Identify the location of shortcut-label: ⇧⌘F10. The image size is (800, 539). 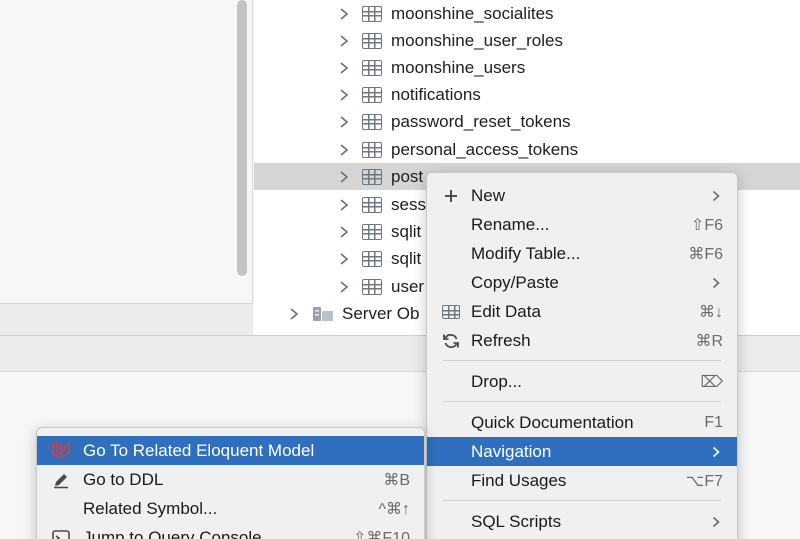
(381, 534).